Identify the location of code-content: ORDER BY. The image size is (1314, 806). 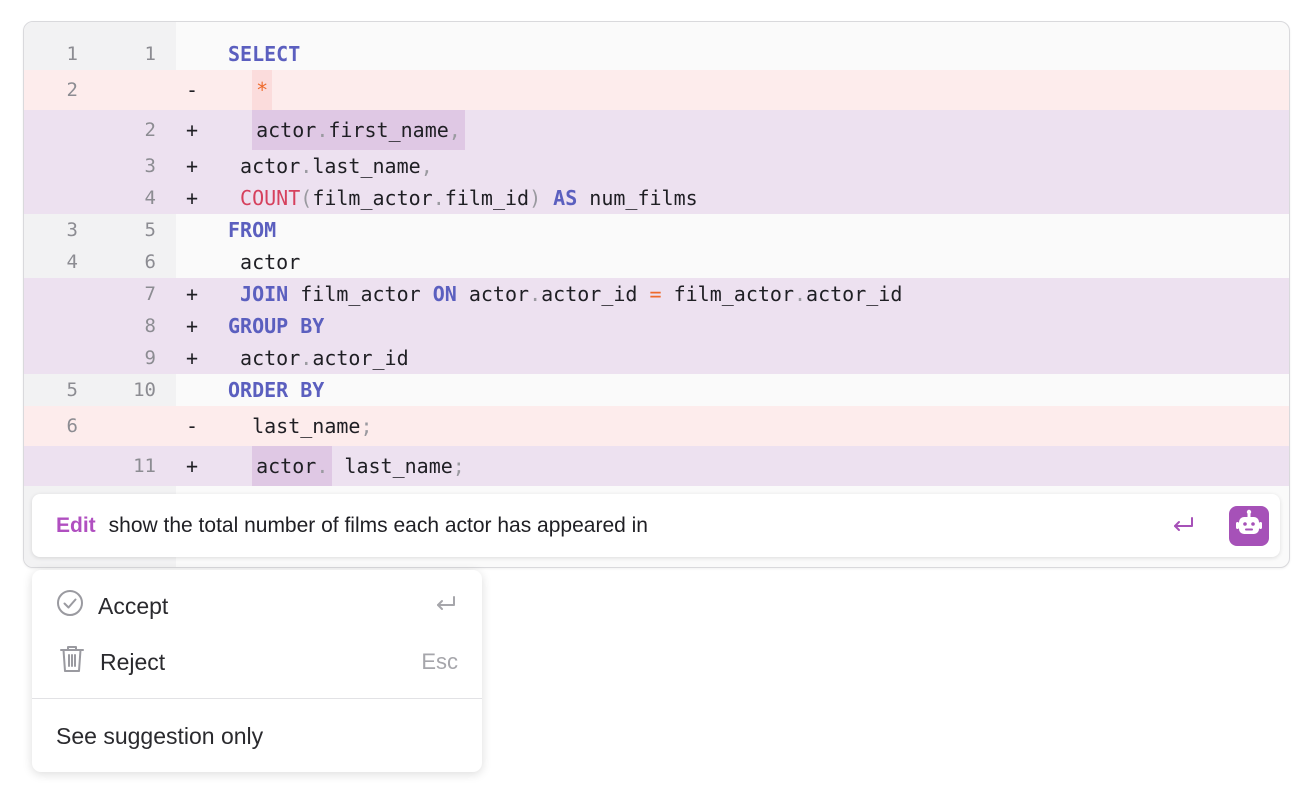
(276, 390).